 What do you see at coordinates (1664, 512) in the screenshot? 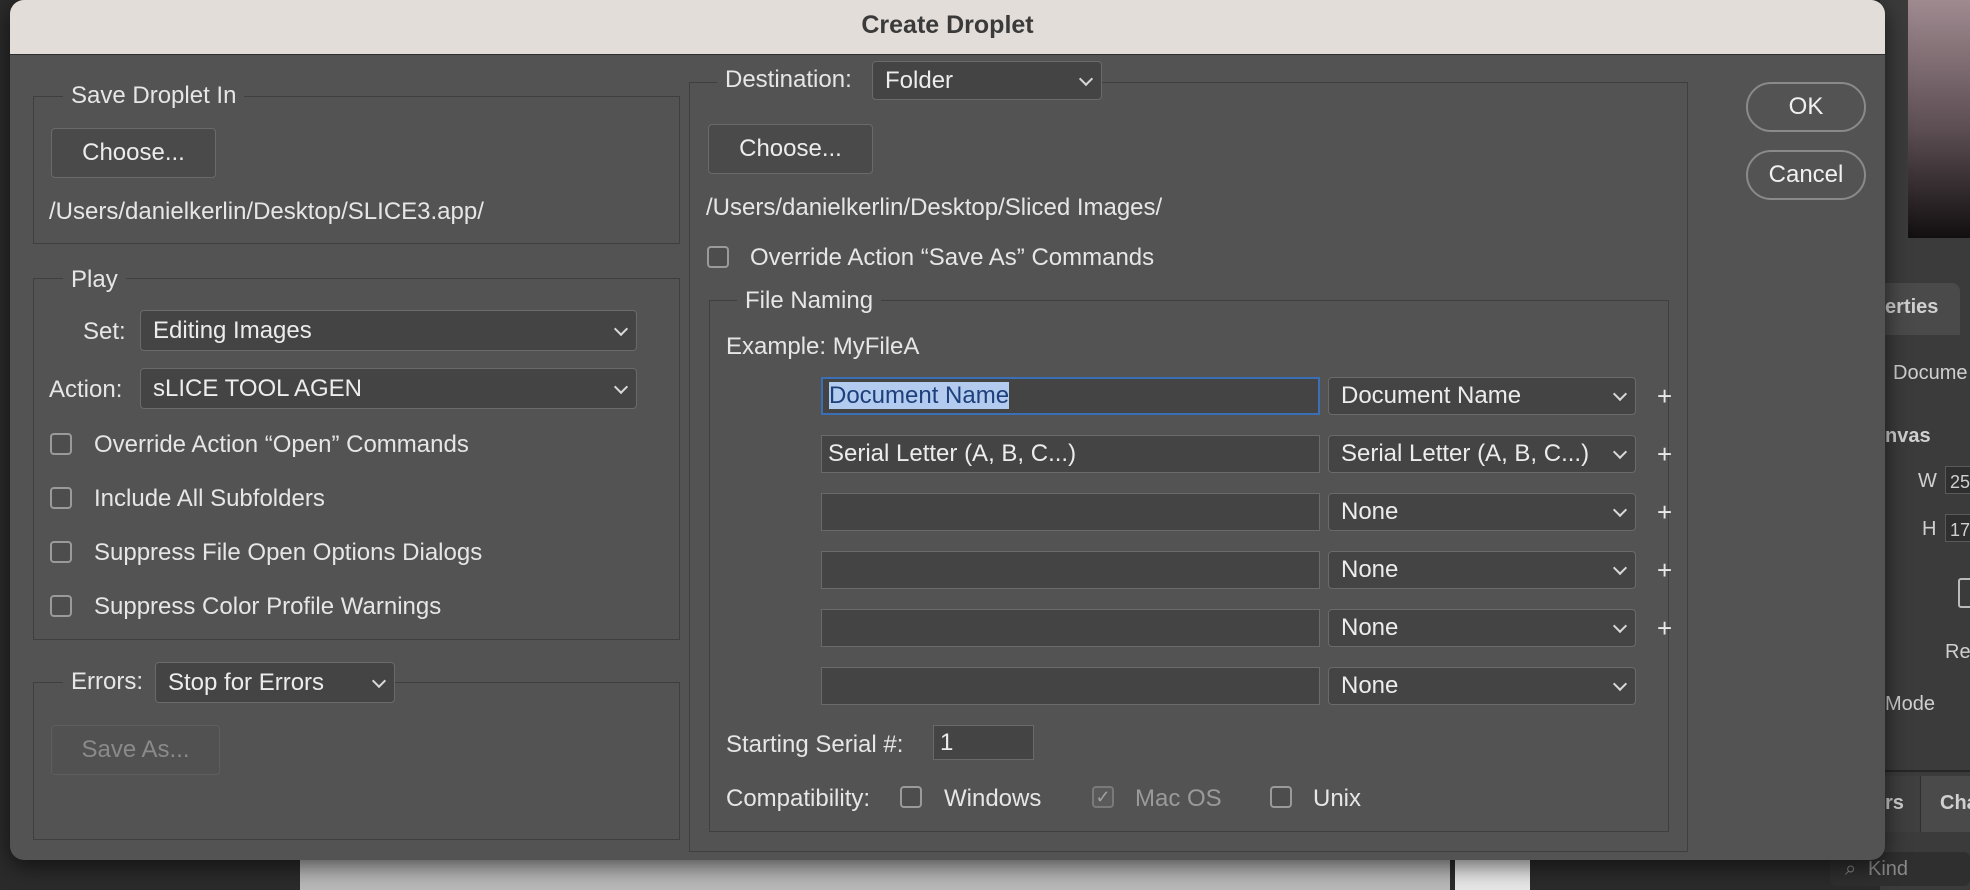
I see `add-row-3-button: +` at bounding box center [1664, 512].